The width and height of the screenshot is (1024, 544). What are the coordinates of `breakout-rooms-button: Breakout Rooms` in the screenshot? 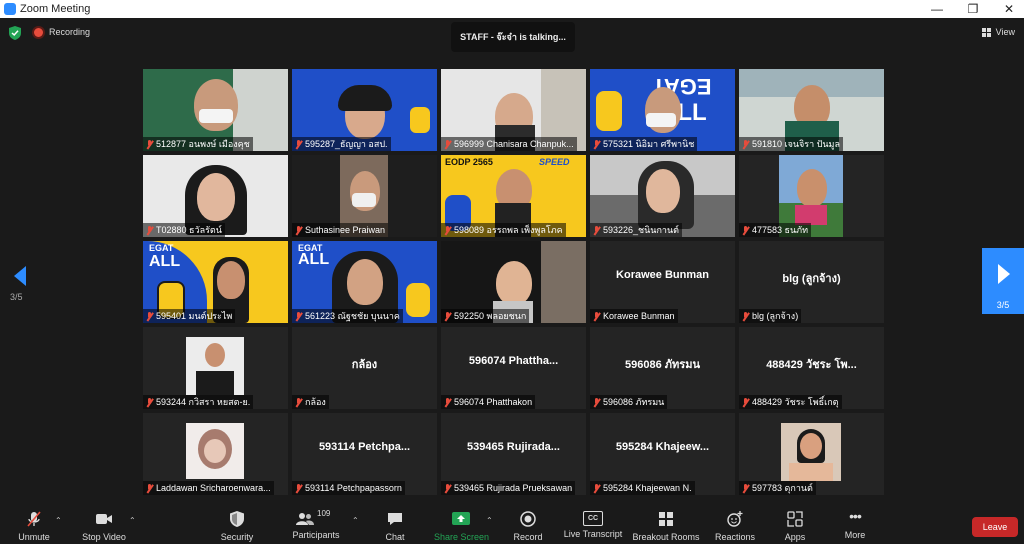 It's located at (666, 526).